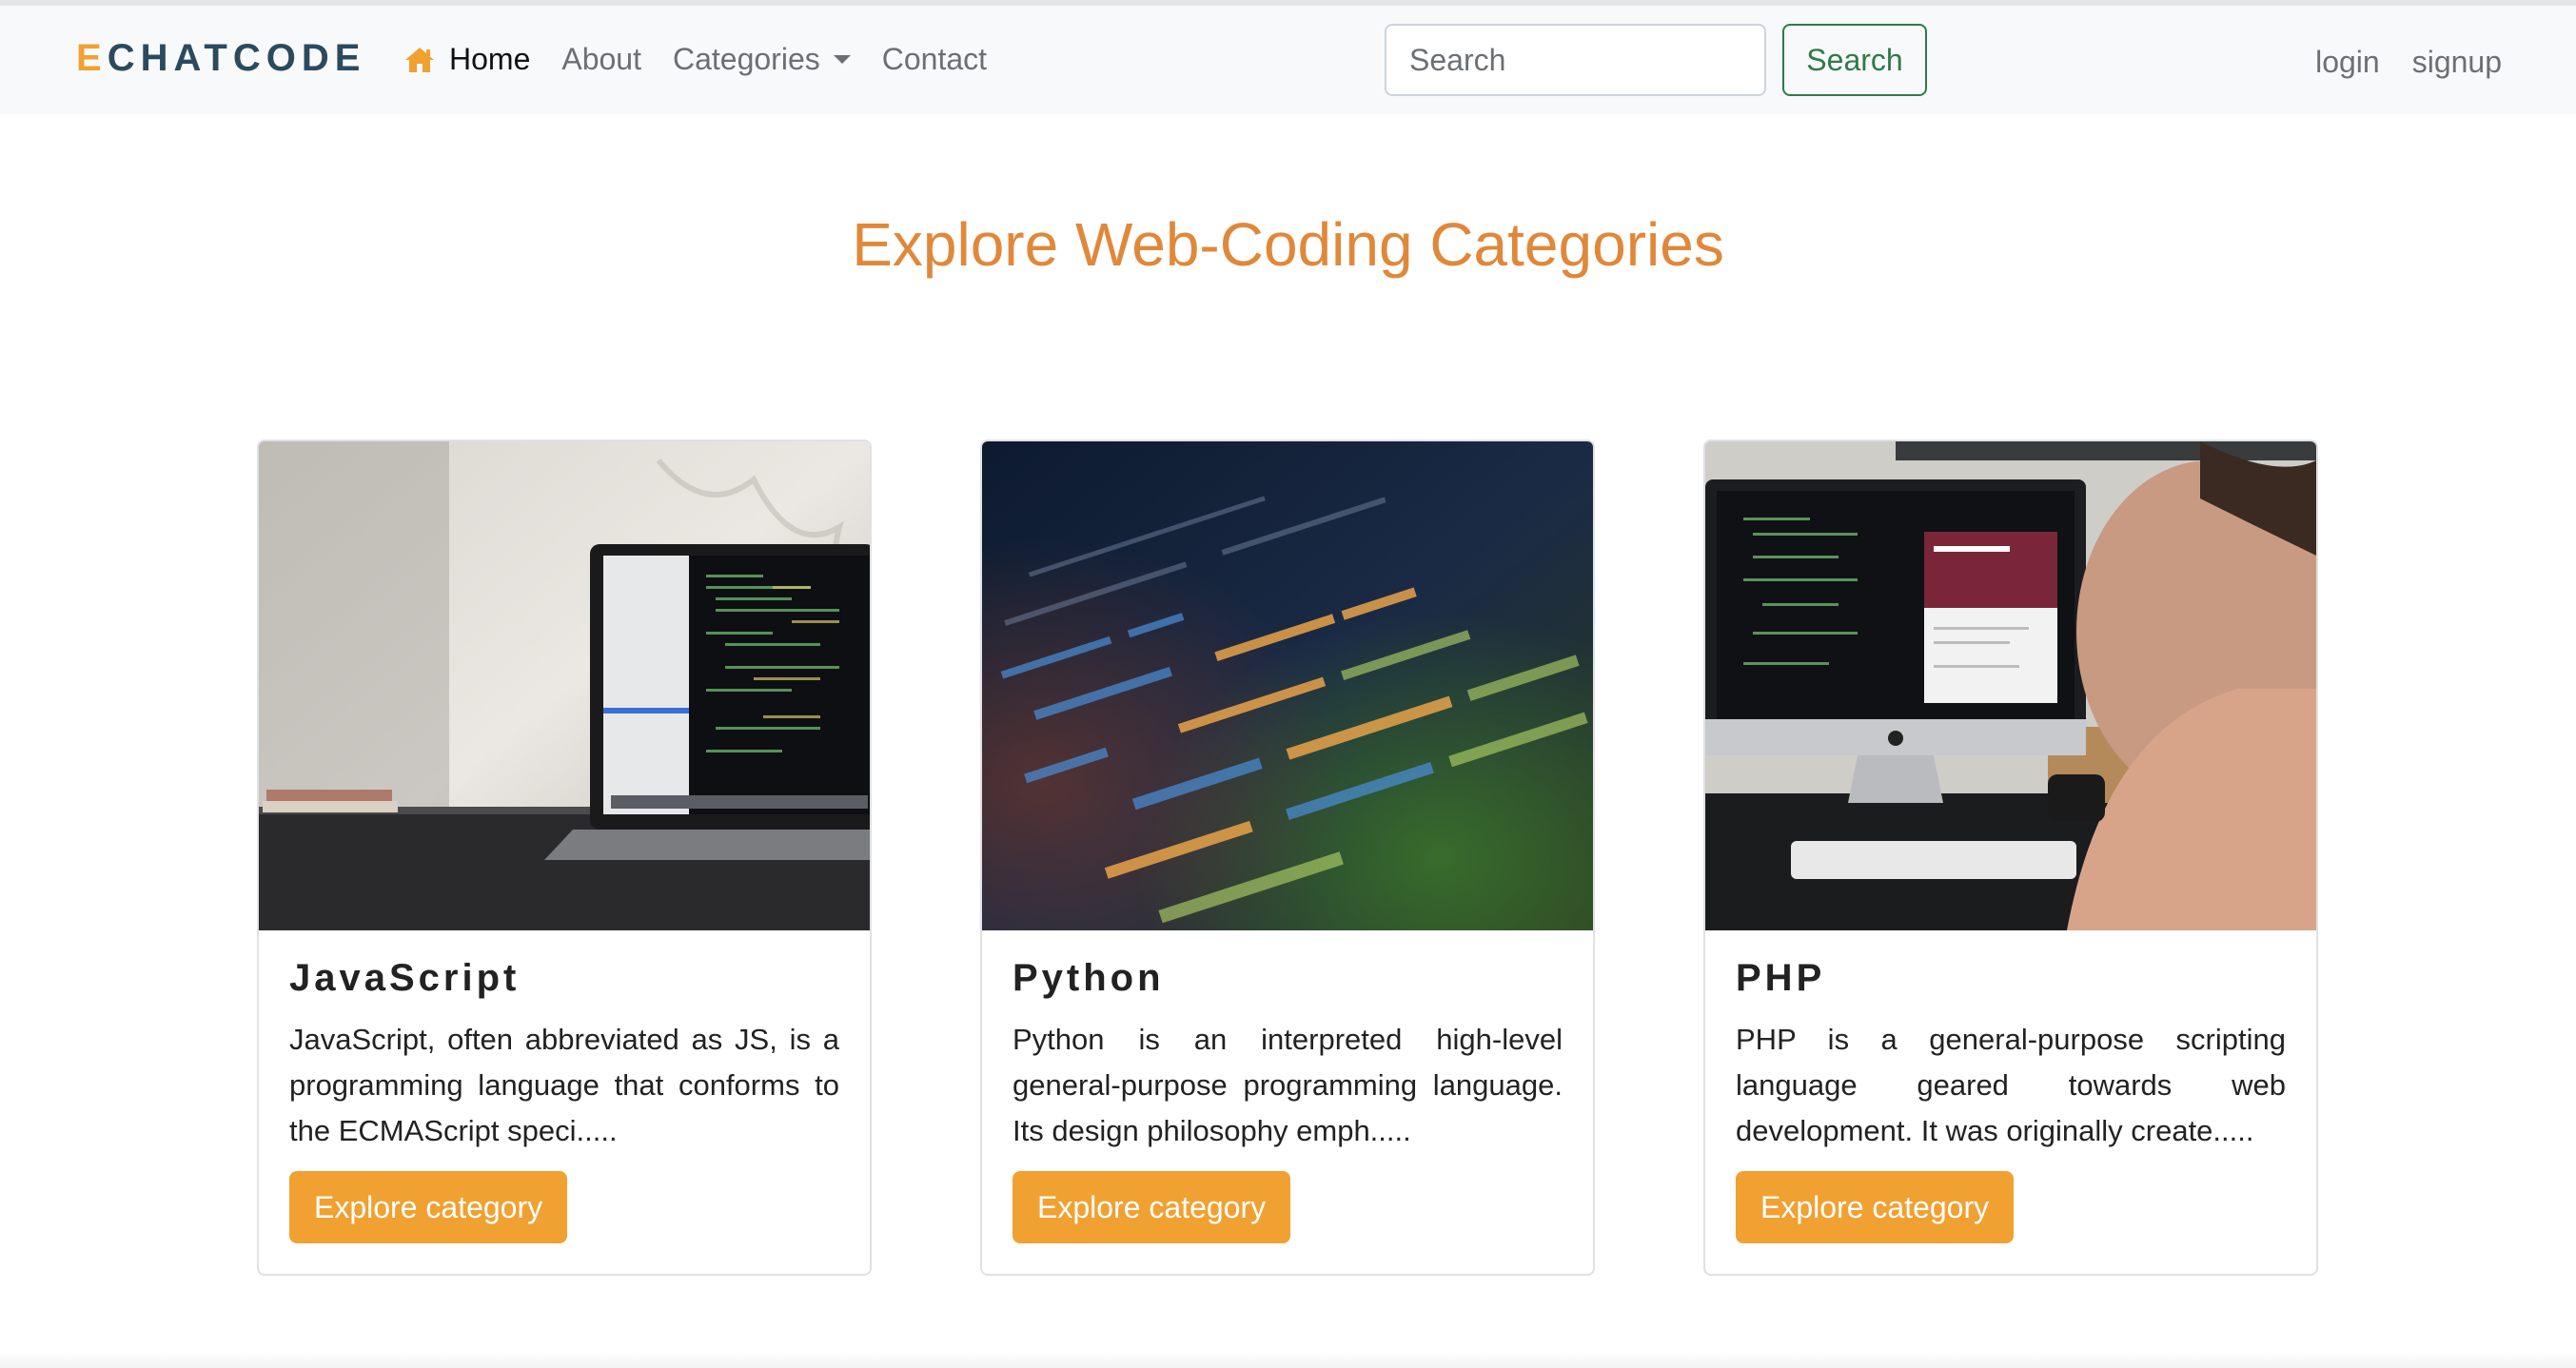 The image size is (2576, 1368). What do you see at coordinates (2457, 62) in the screenshot?
I see `signup-link: signup` at bounding box center [2457, 62].